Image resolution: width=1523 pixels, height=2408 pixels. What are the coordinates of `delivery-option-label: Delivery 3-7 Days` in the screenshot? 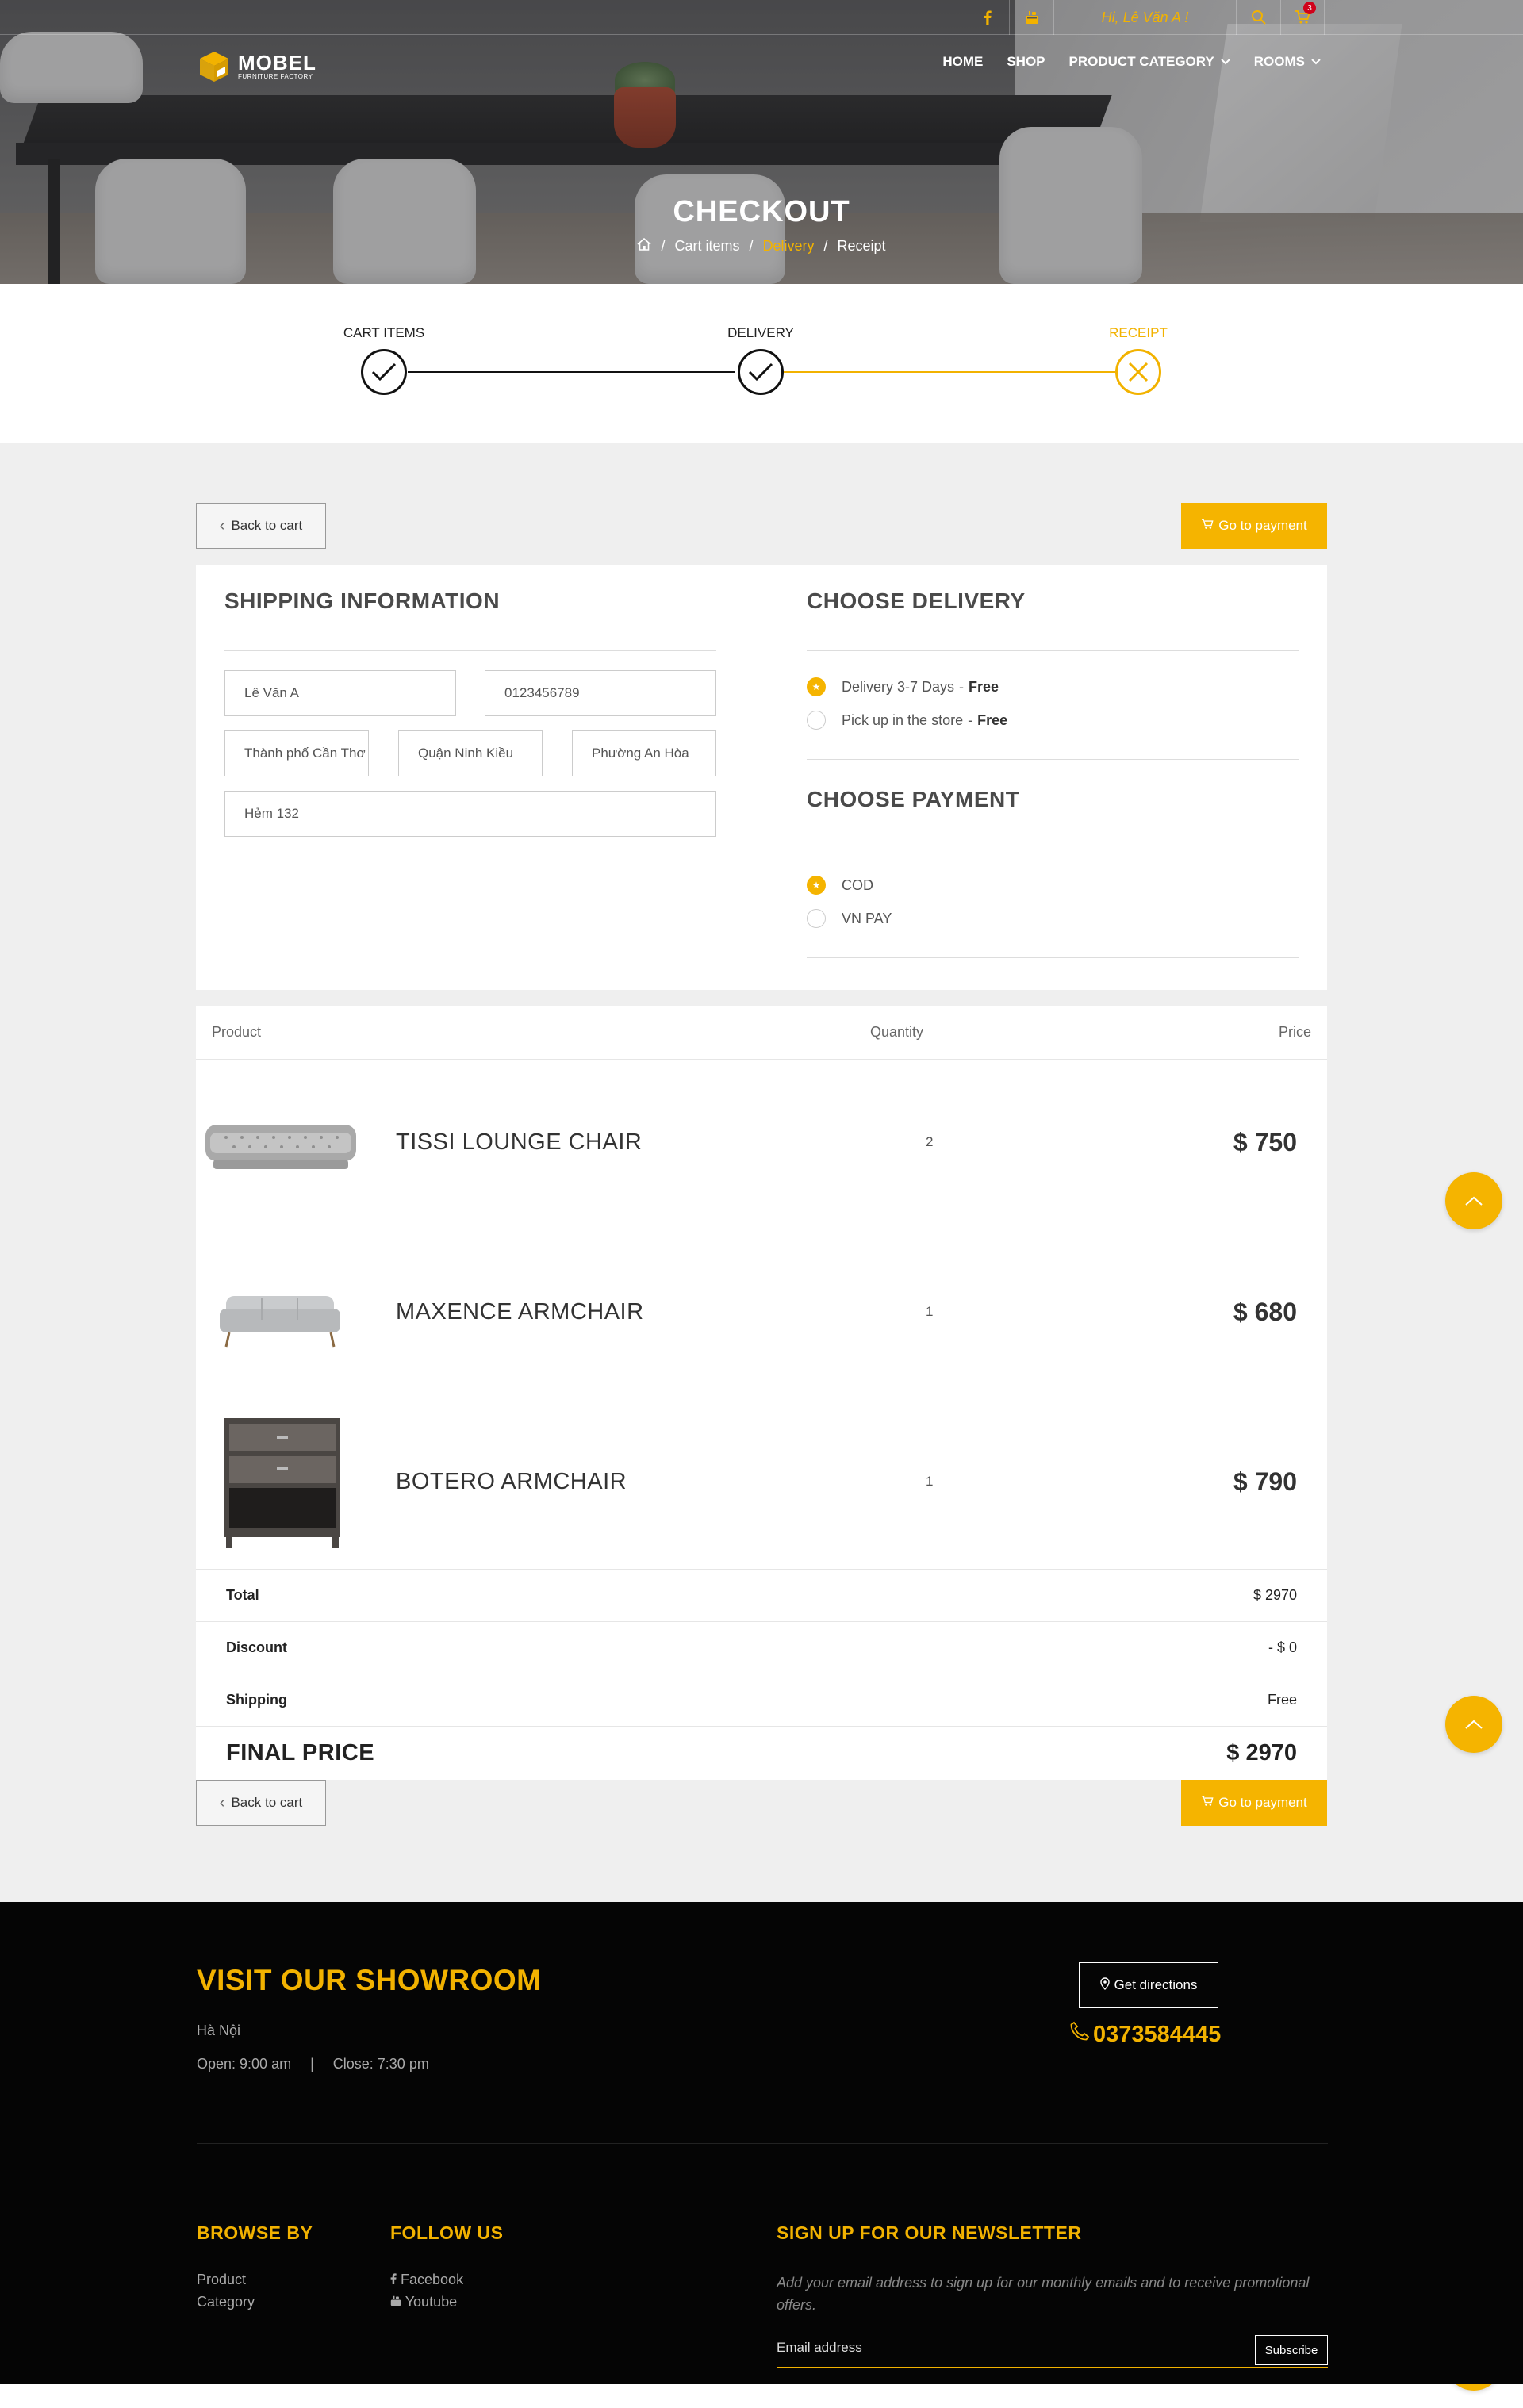 It's located at (898, 686).